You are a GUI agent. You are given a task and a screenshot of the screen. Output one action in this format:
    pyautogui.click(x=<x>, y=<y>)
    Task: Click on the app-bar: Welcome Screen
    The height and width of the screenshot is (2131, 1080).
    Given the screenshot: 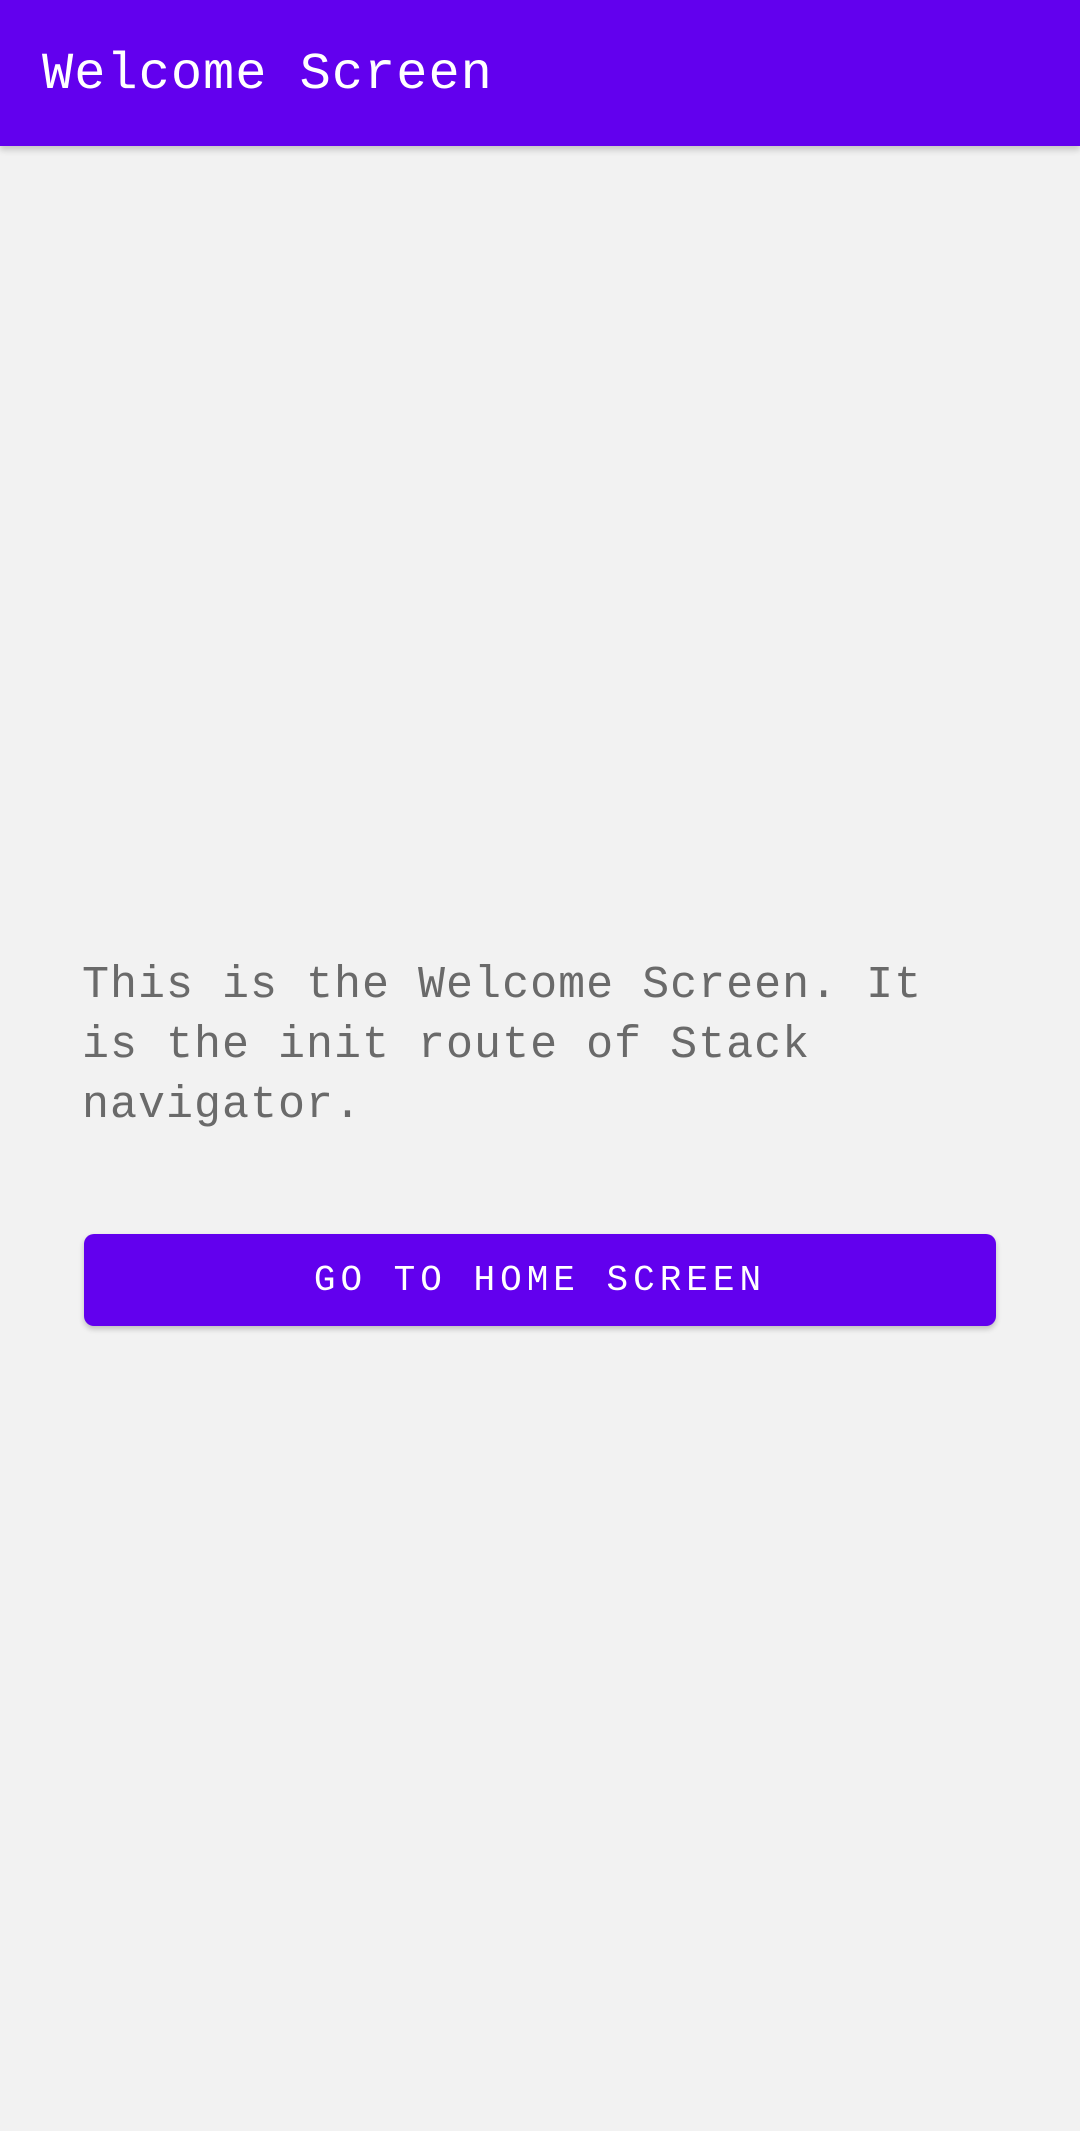 What is the action you would take?
    pyautogui.click(x=540, y=73)
    